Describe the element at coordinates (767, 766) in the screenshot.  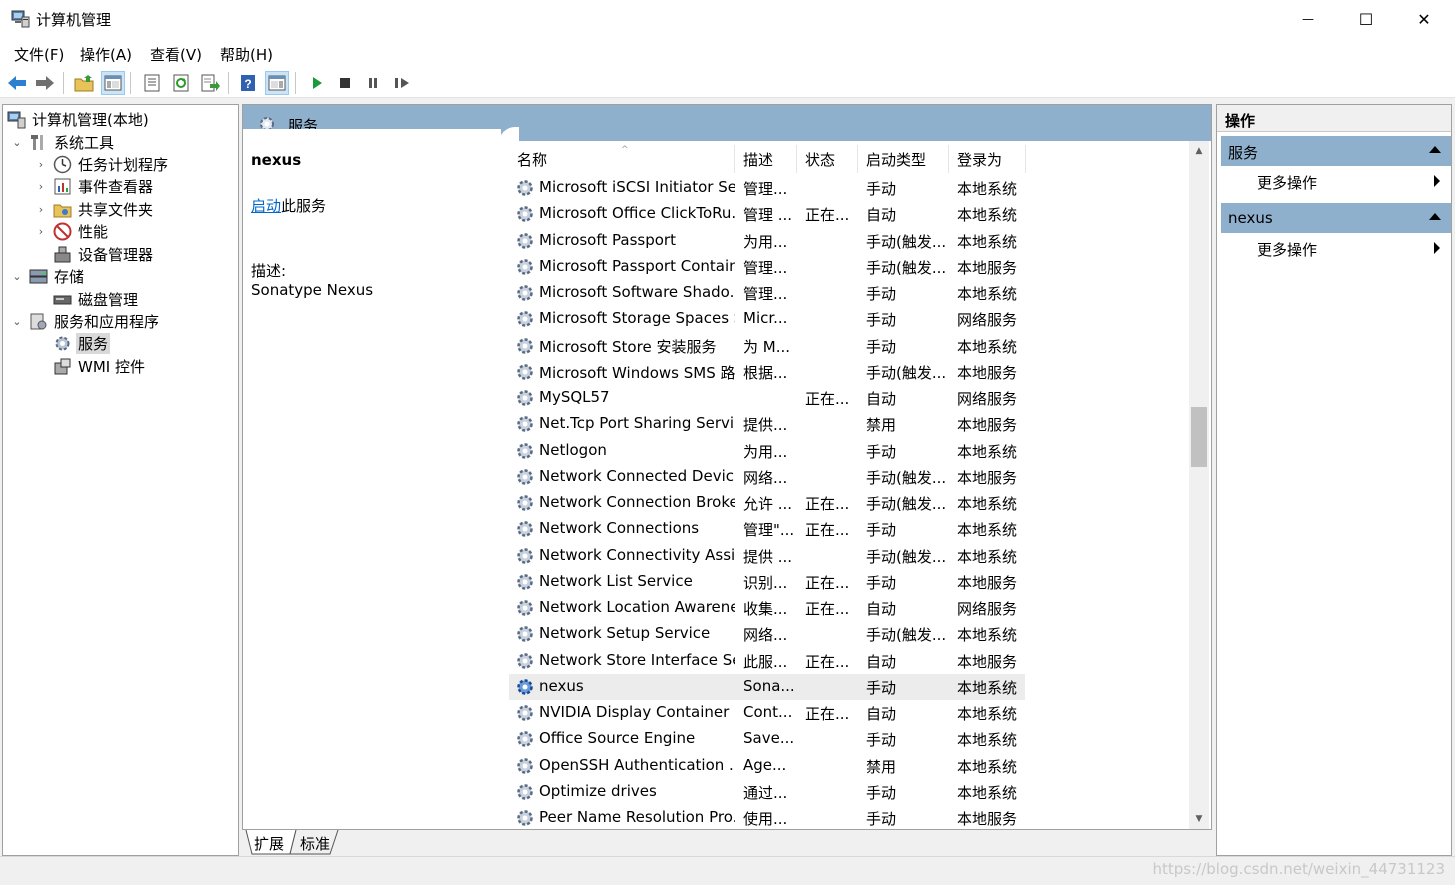
I see `table-row: OpenSSH Authentication ... Age... 禁用 本地系统` at that location.